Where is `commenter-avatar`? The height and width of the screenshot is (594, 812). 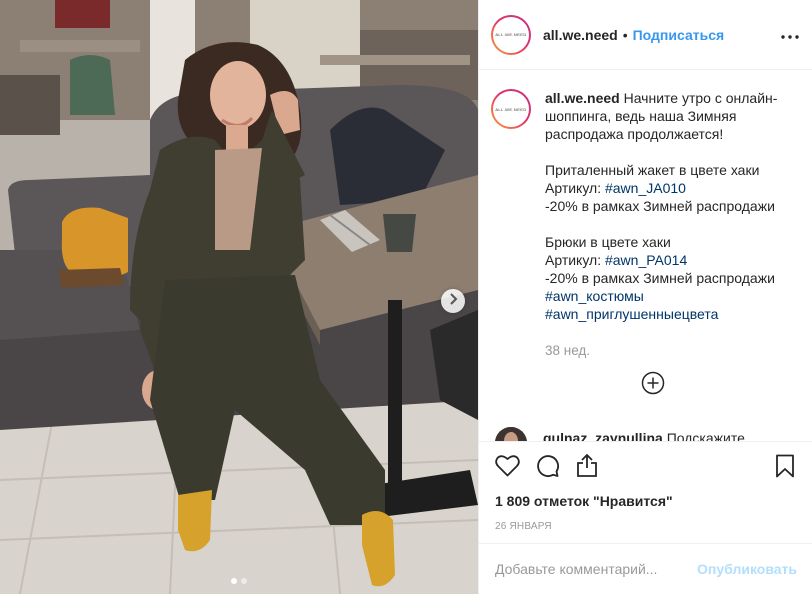
commenter-avatar is located at coordinates (511, 434).